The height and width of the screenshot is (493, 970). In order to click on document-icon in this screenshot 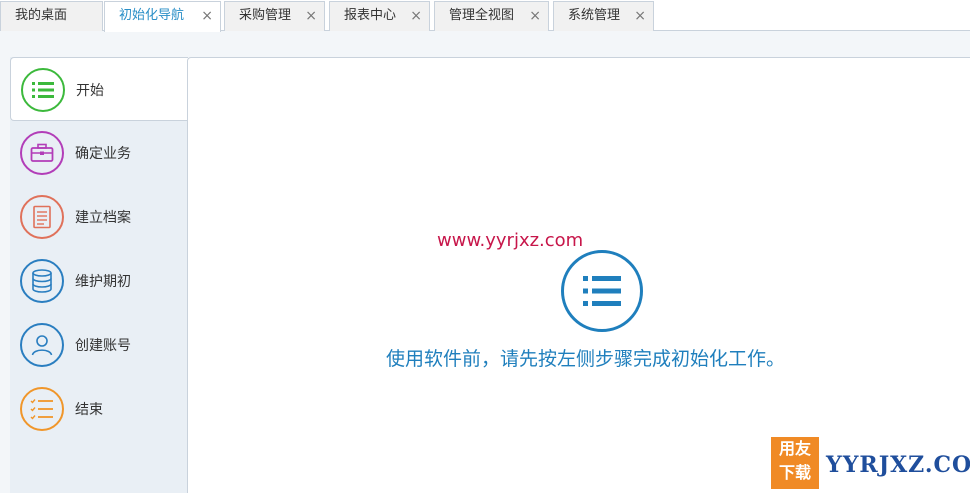, I will do `click(42, 217)`.